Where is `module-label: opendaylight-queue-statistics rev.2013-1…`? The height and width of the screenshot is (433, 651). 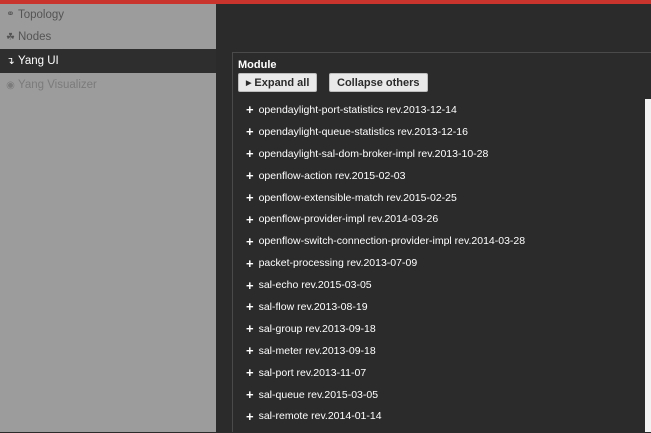
module-label: opendaylight-queue-statistics rev.2013-1… is located at coordinates (363, 131).